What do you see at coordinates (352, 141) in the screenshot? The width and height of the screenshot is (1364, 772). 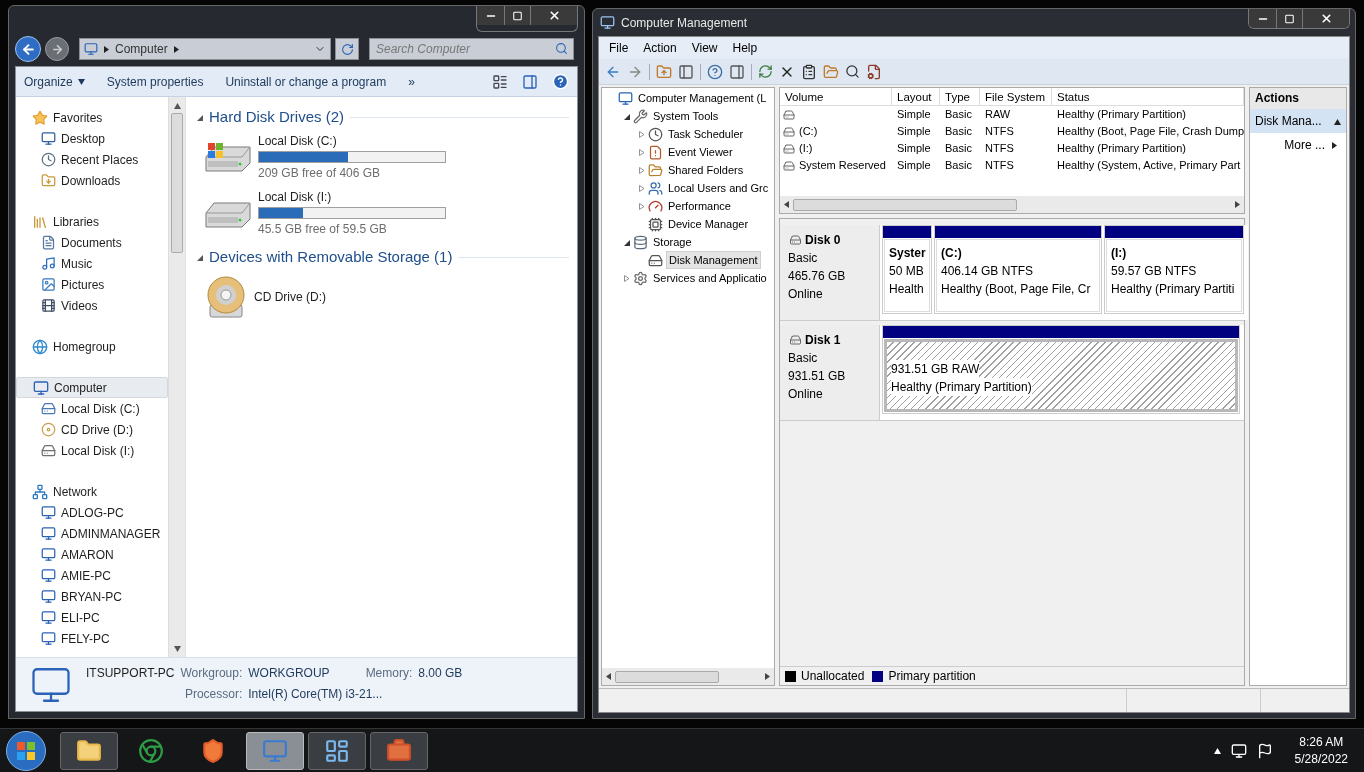 I see `drive-name: Local Disk (C:)` at bounding box center [352, 141].